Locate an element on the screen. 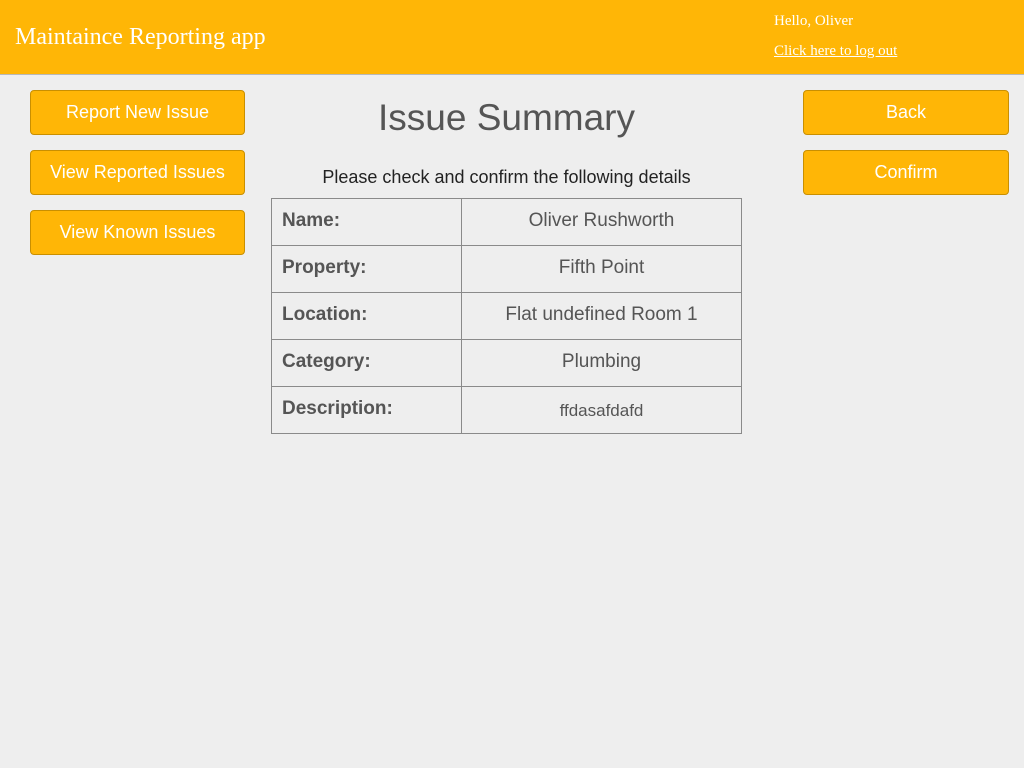 This screenshot has width=1024, height=768. table-row: Description: ffdasafdafd is located at coordinates (506, 410).